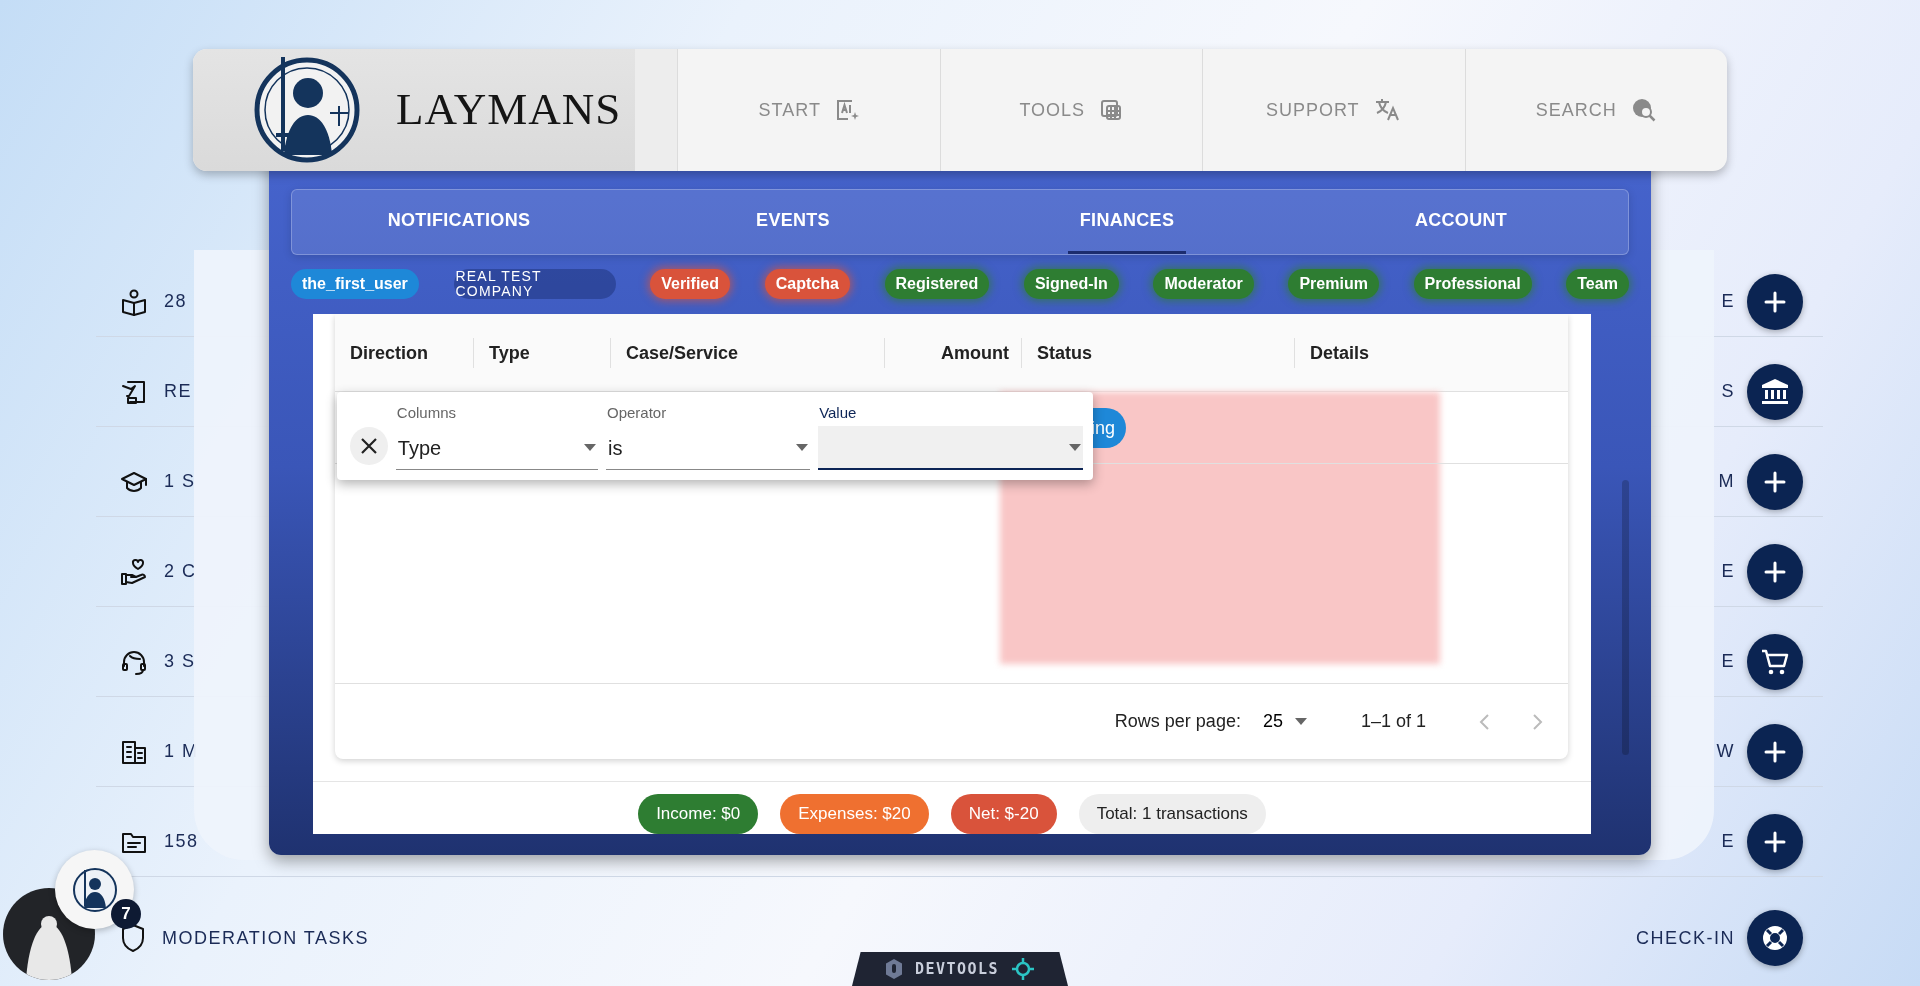 Image resolution: width=1920 pixels, height=986 pixels. What do you see at coordinates (509, 110) in the screenshot?
I see `brand-name: LAYMANS` at bounding box center [509, 110].